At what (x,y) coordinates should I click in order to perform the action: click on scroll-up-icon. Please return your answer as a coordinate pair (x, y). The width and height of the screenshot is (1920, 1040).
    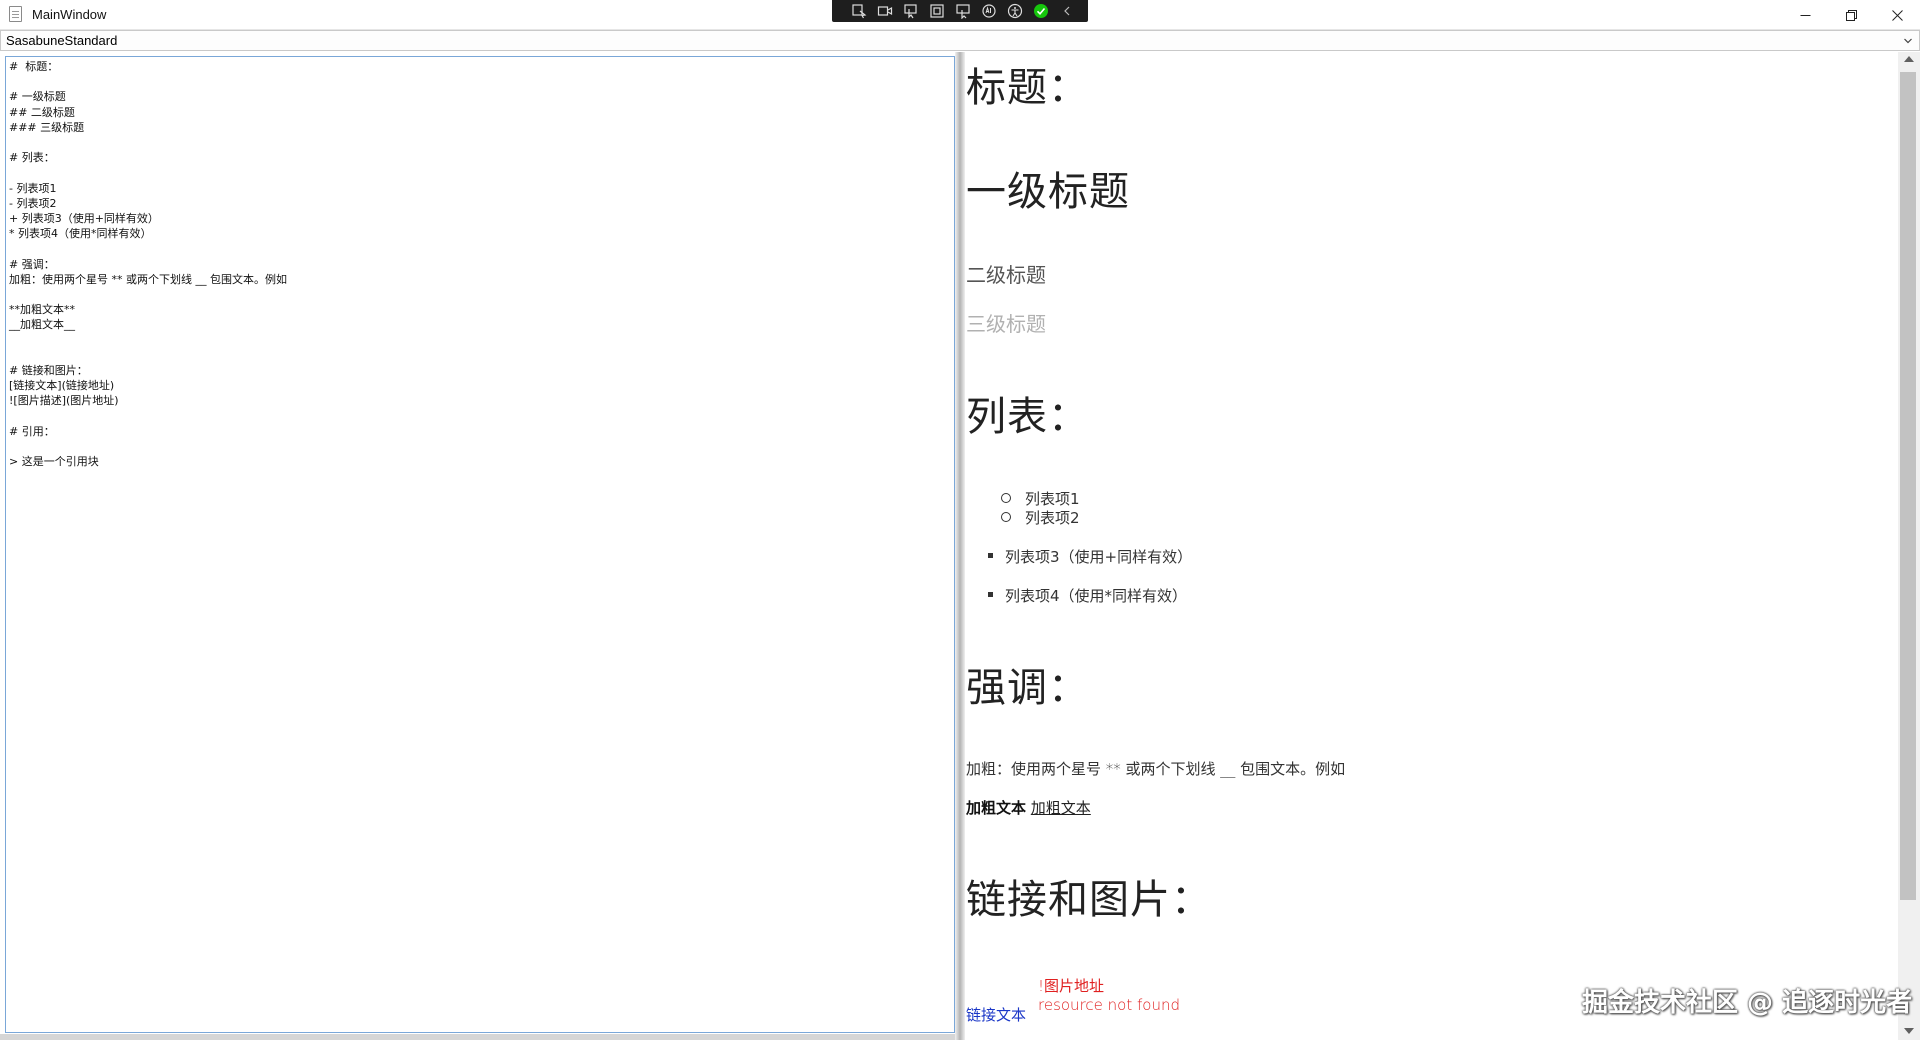
    Looking at the image, I should click on (1909, 59).